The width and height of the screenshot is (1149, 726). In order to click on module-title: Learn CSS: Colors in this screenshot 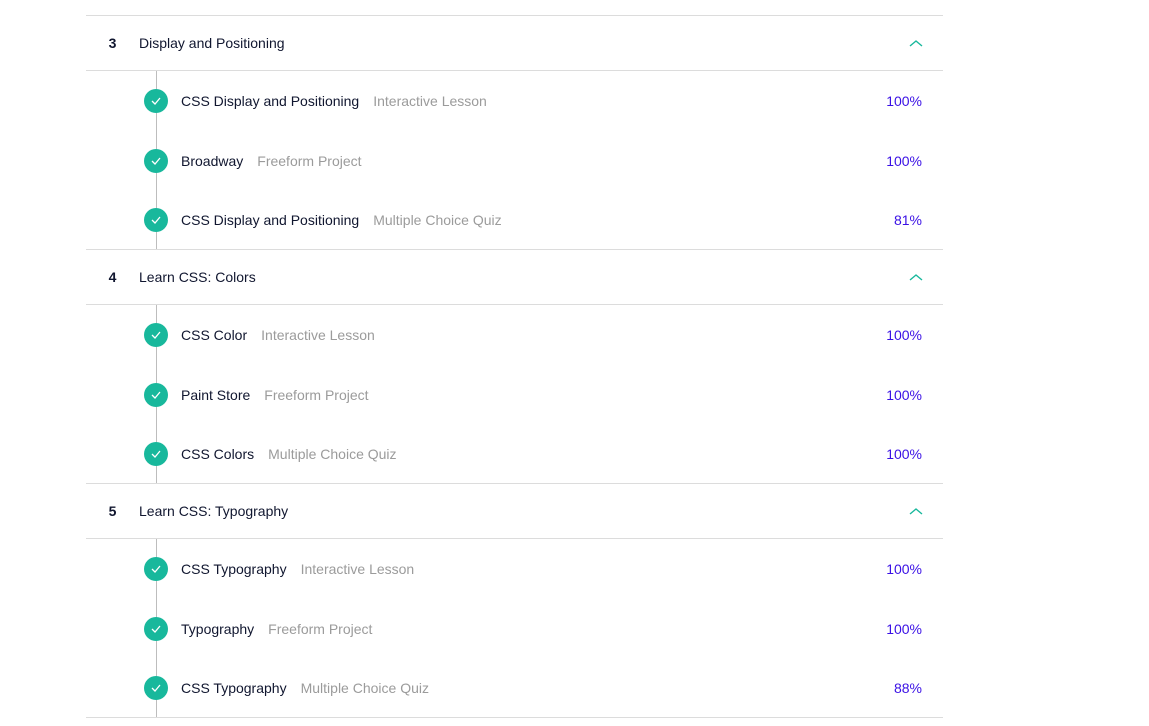, I will do `click(197, 277)`.